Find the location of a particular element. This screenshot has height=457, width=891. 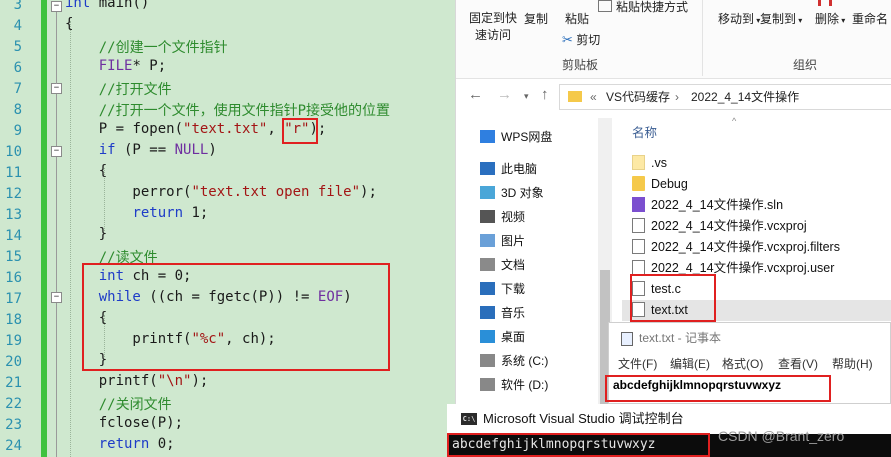

move-to-button: 移动到 ▾ is located at coordinates (739, 18).